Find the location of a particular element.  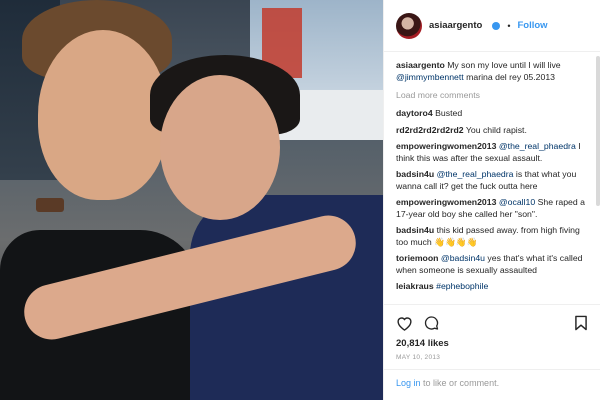

login-prompt: Log in to like or comment. is located at coordinates (492, 384).